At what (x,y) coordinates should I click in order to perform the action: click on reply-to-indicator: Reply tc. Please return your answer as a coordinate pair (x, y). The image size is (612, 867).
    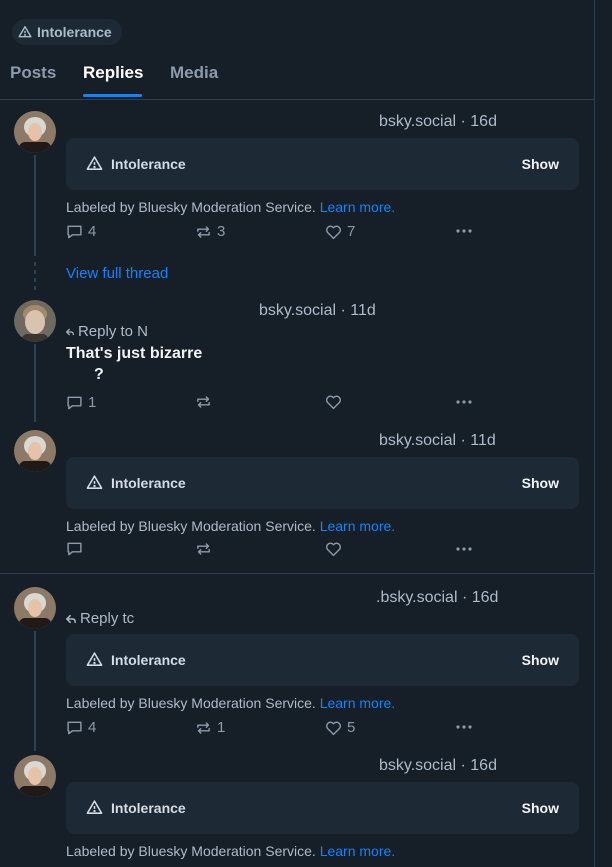
    Looking at the image, I should click on (101, 618).